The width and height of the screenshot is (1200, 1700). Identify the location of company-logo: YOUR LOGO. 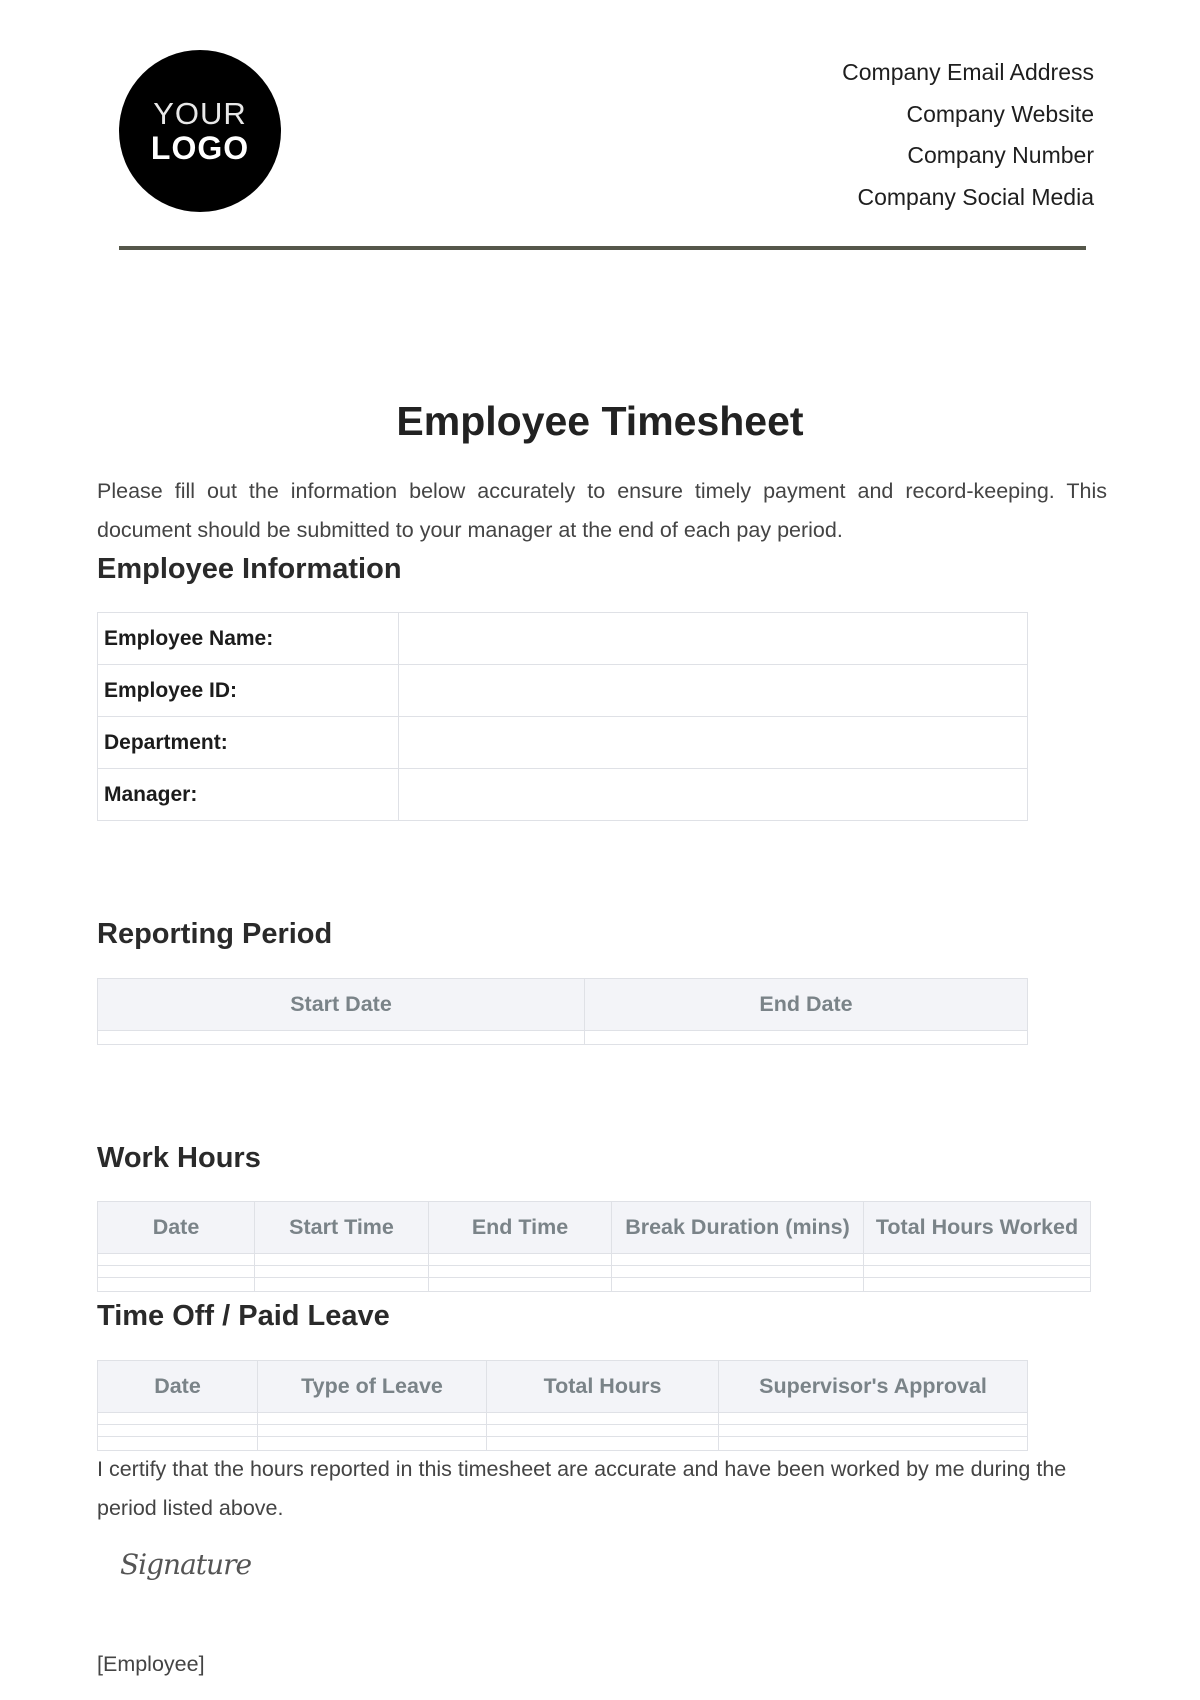
(200, 131).